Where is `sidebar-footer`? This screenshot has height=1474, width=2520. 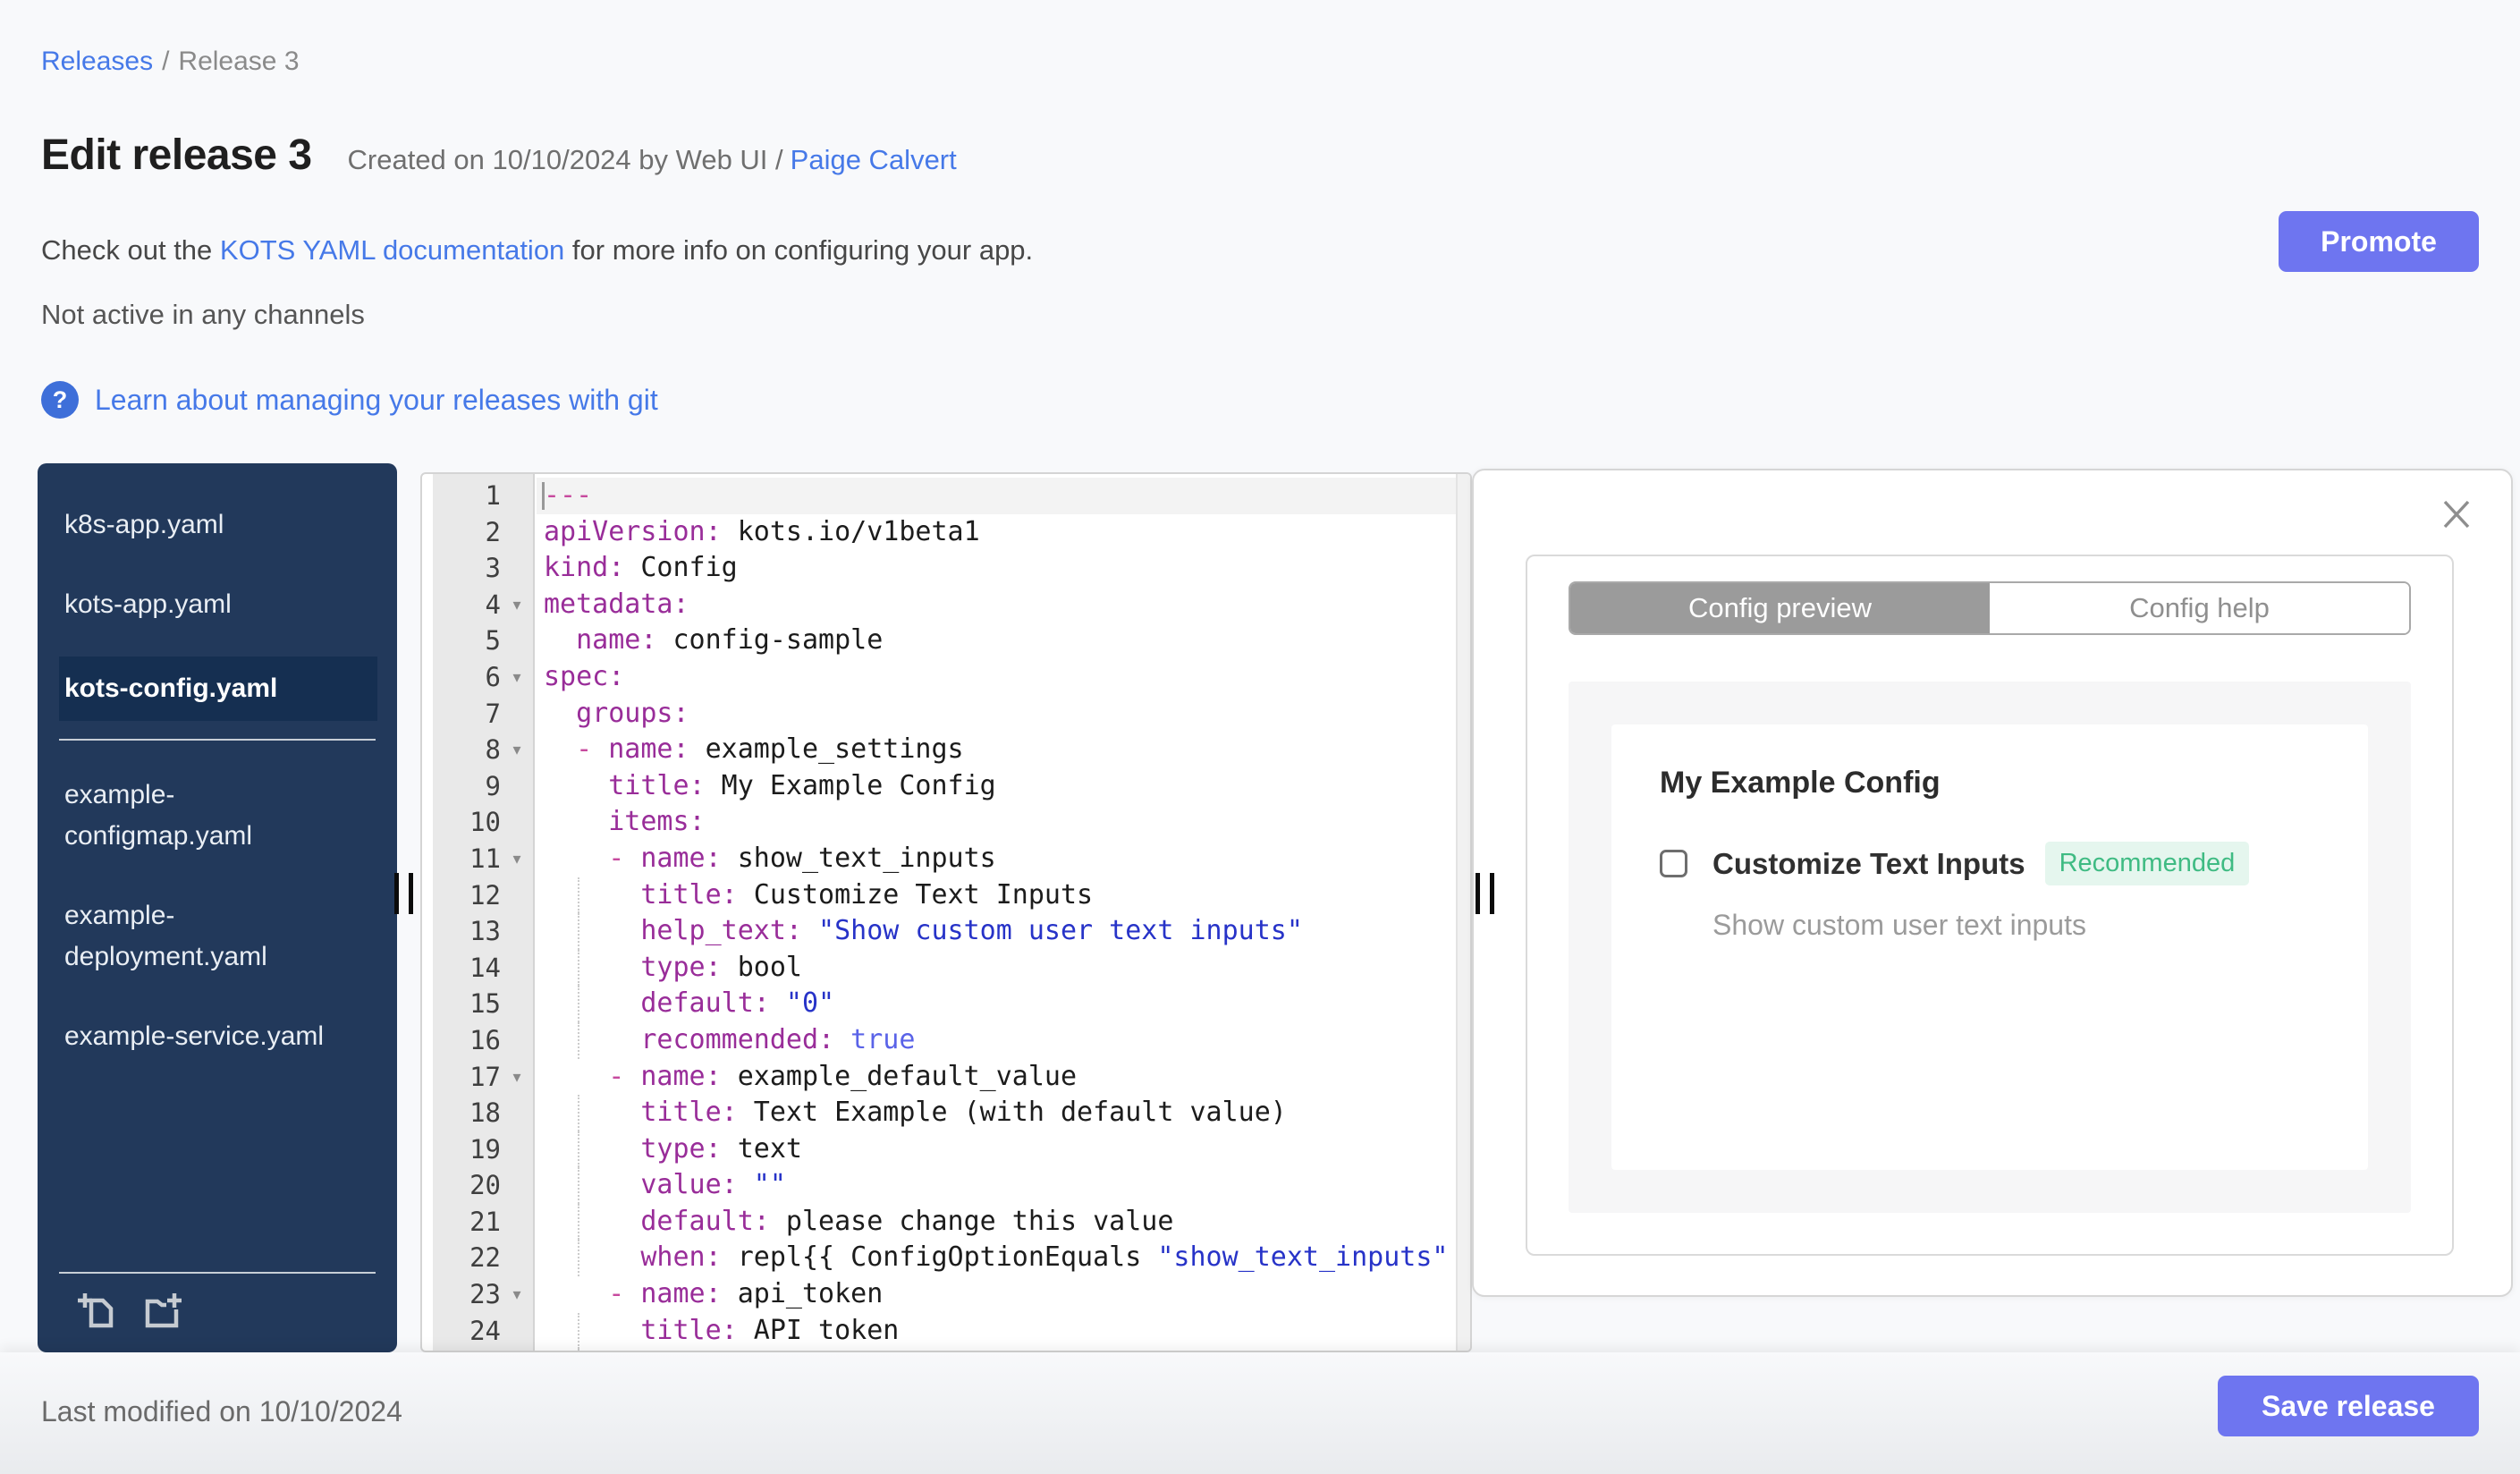
sidebar-footer is located at coordinates (217, 1312).